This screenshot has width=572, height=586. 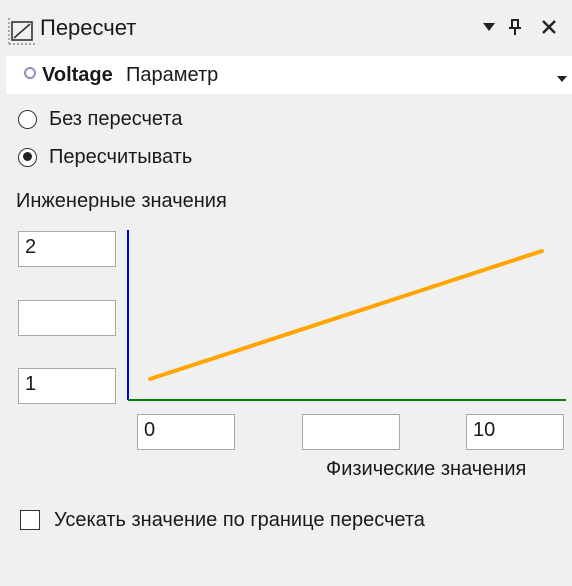 What do you see at coordinates (22, 31) in the screenshot?
I see `recalc-chart-icon` at bounding box center [22, 31].